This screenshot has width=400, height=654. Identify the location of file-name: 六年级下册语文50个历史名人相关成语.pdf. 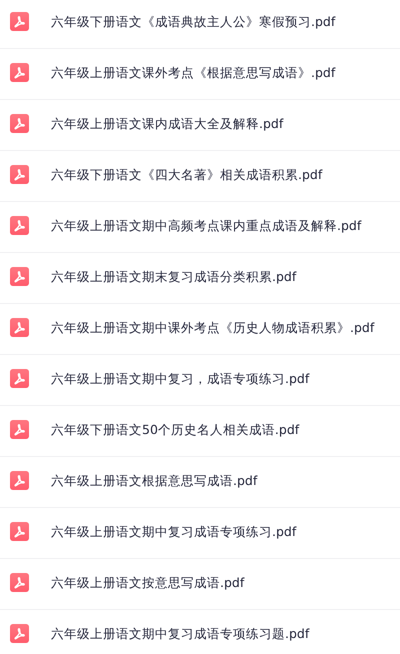
(175, 430).